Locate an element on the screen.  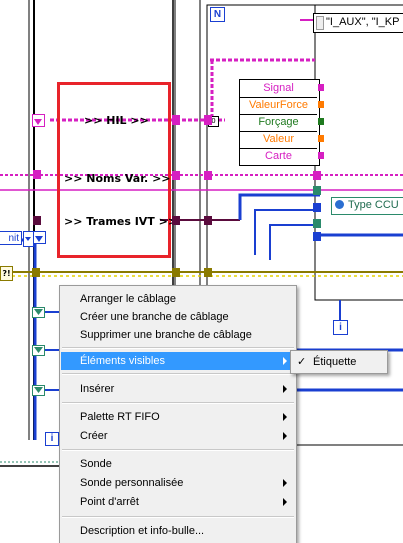
tunnel-trames-left is located at coordinates (37, 220).